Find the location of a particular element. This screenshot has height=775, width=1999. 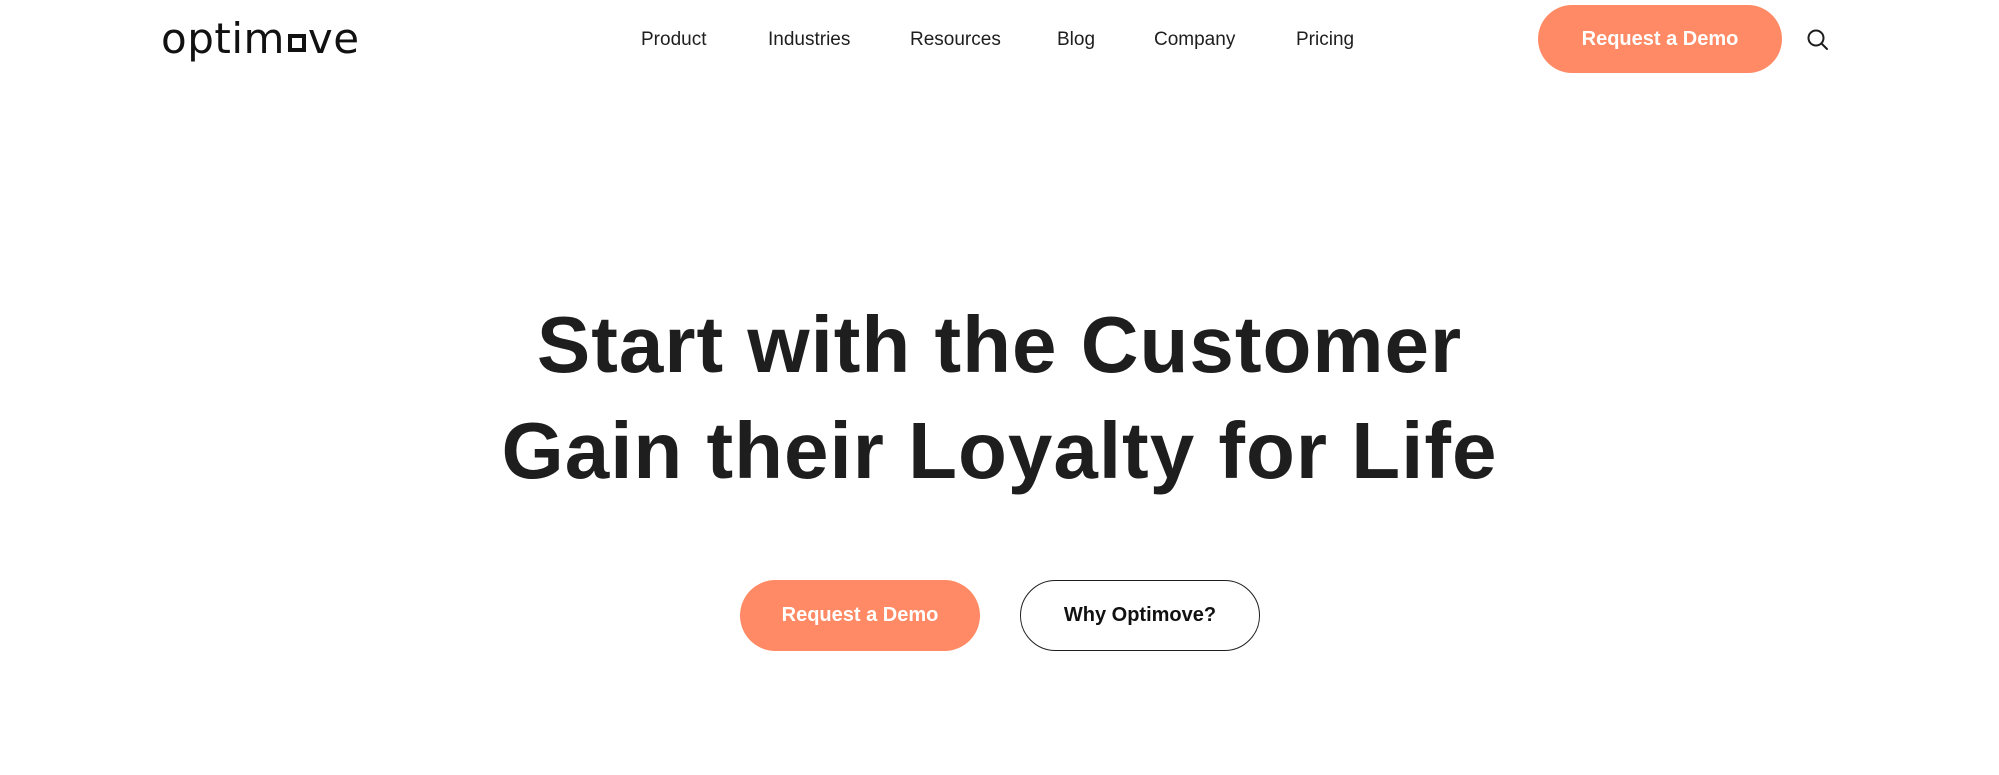

hero-request-demo-button: Request a Demo is located at coordinates (860, 615).